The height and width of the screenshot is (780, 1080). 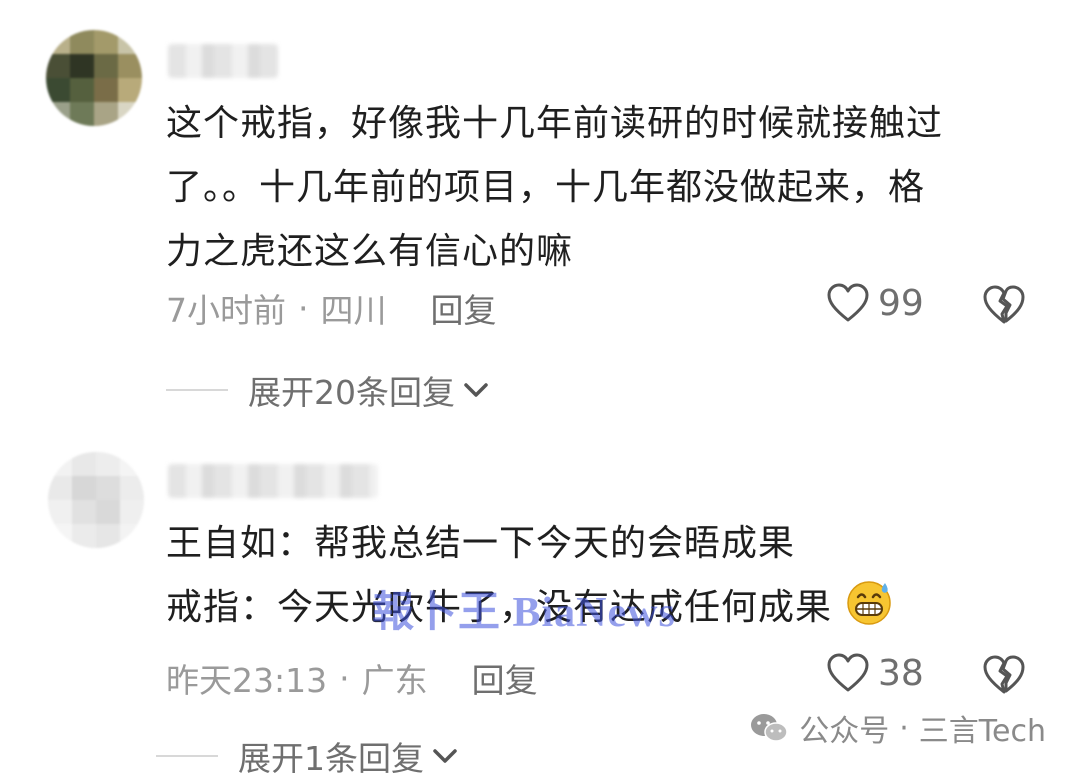 I want to click on comment-body: 王自如：帮我总结一下今天的会晤成果 戒指：今天光吹牛了，没有达成任何成果, so click(x=606, y=576).